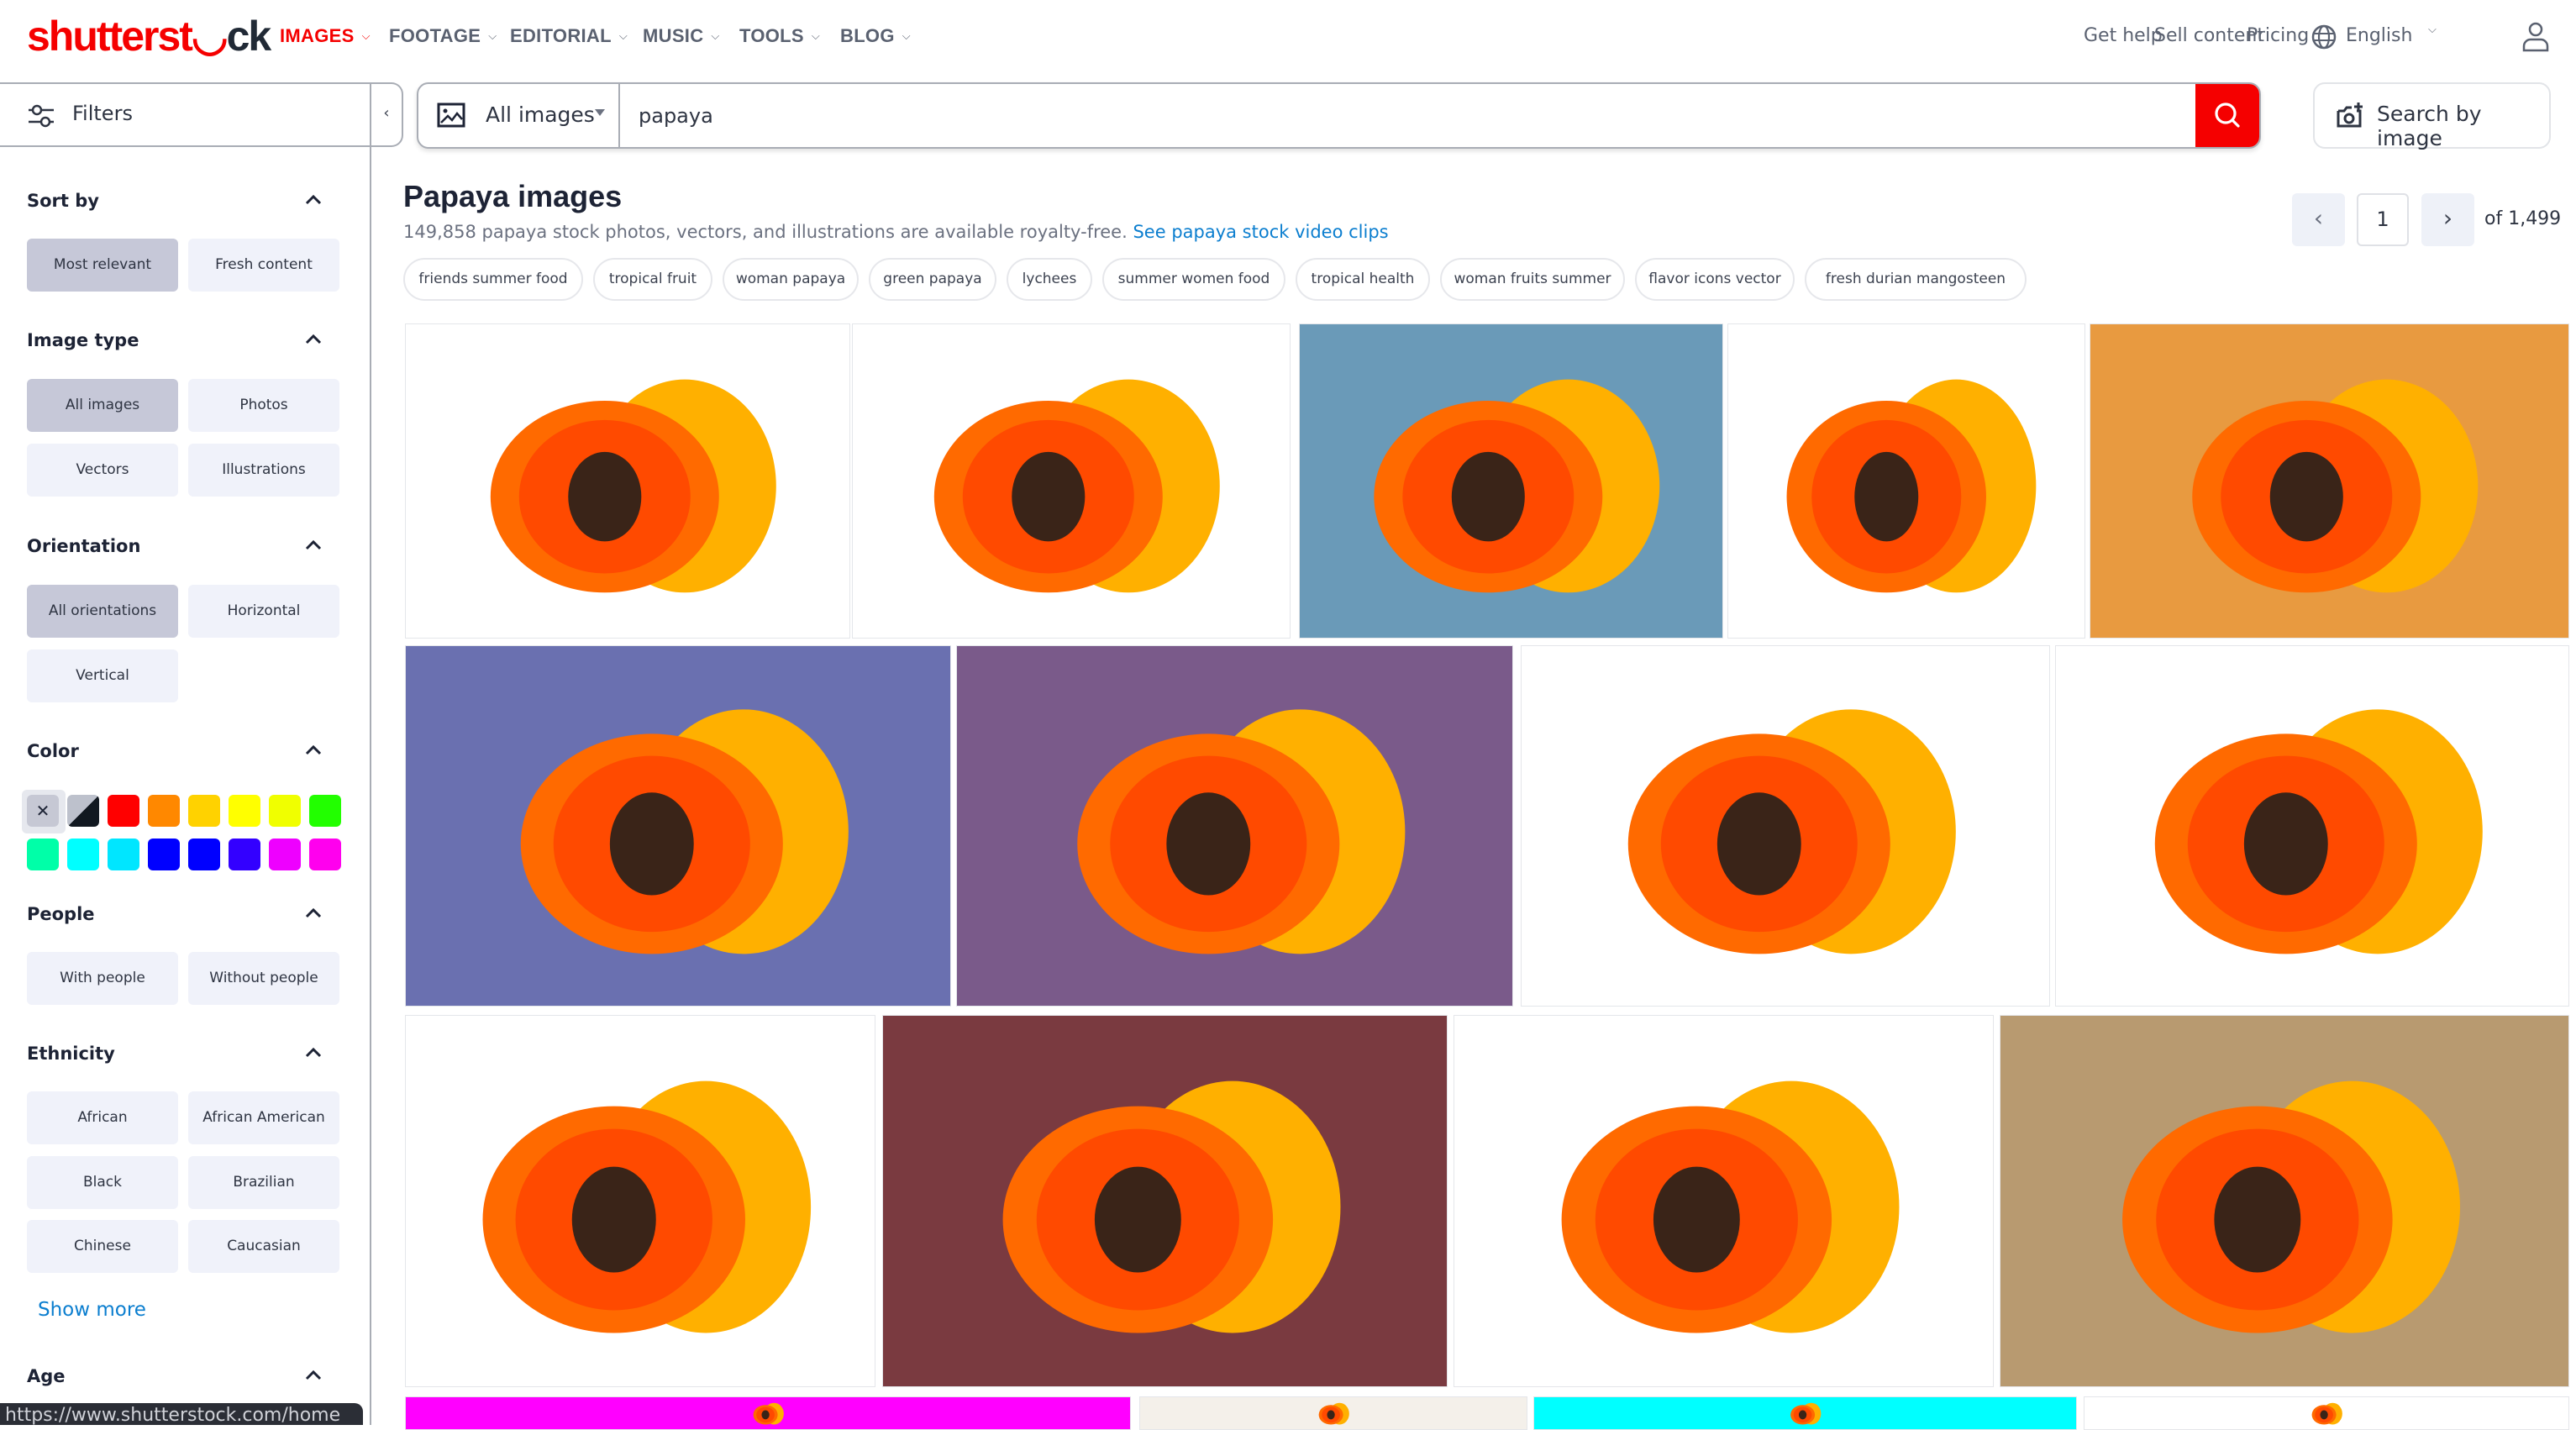  Describe the element at coordinates (2278, 35) in the screenshot. I see `pricing-link: Pricing` at that location.